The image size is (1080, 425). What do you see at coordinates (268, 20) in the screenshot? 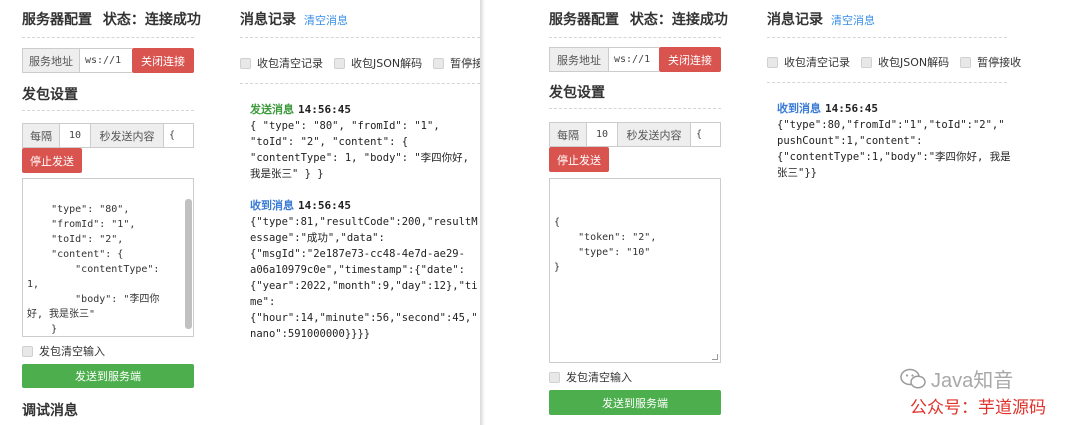
I see `log-title: 消息记录` at bounding box center [268, 20].